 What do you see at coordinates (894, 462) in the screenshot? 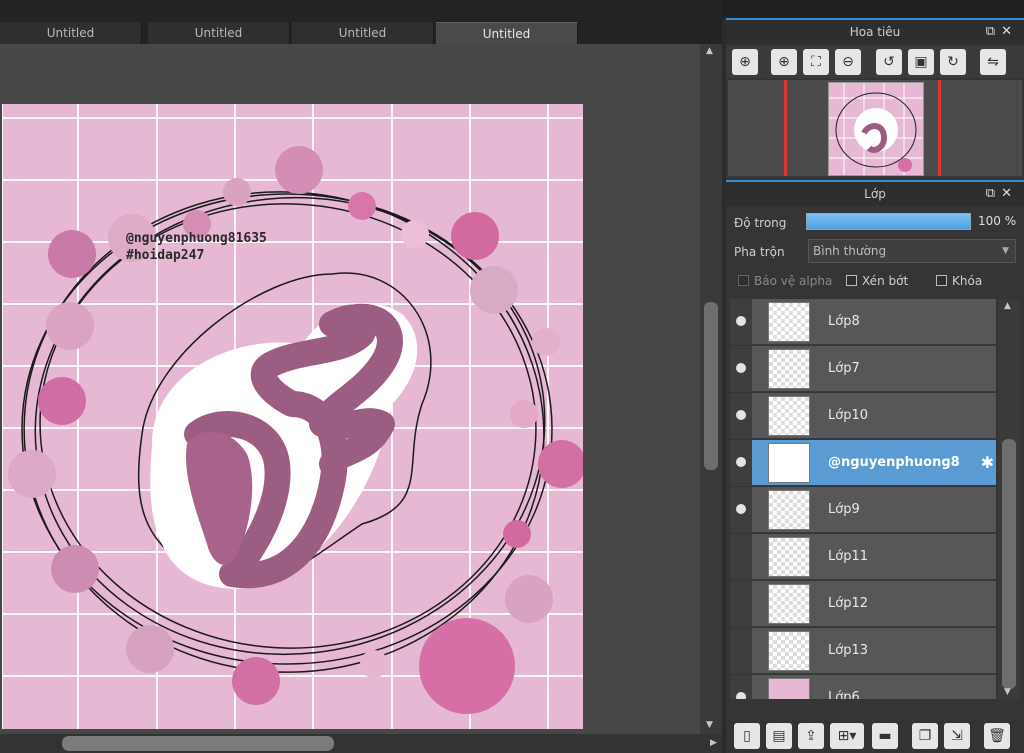
I see `layer-name: @nguyenphuong8` at bounding box center [894, 462].